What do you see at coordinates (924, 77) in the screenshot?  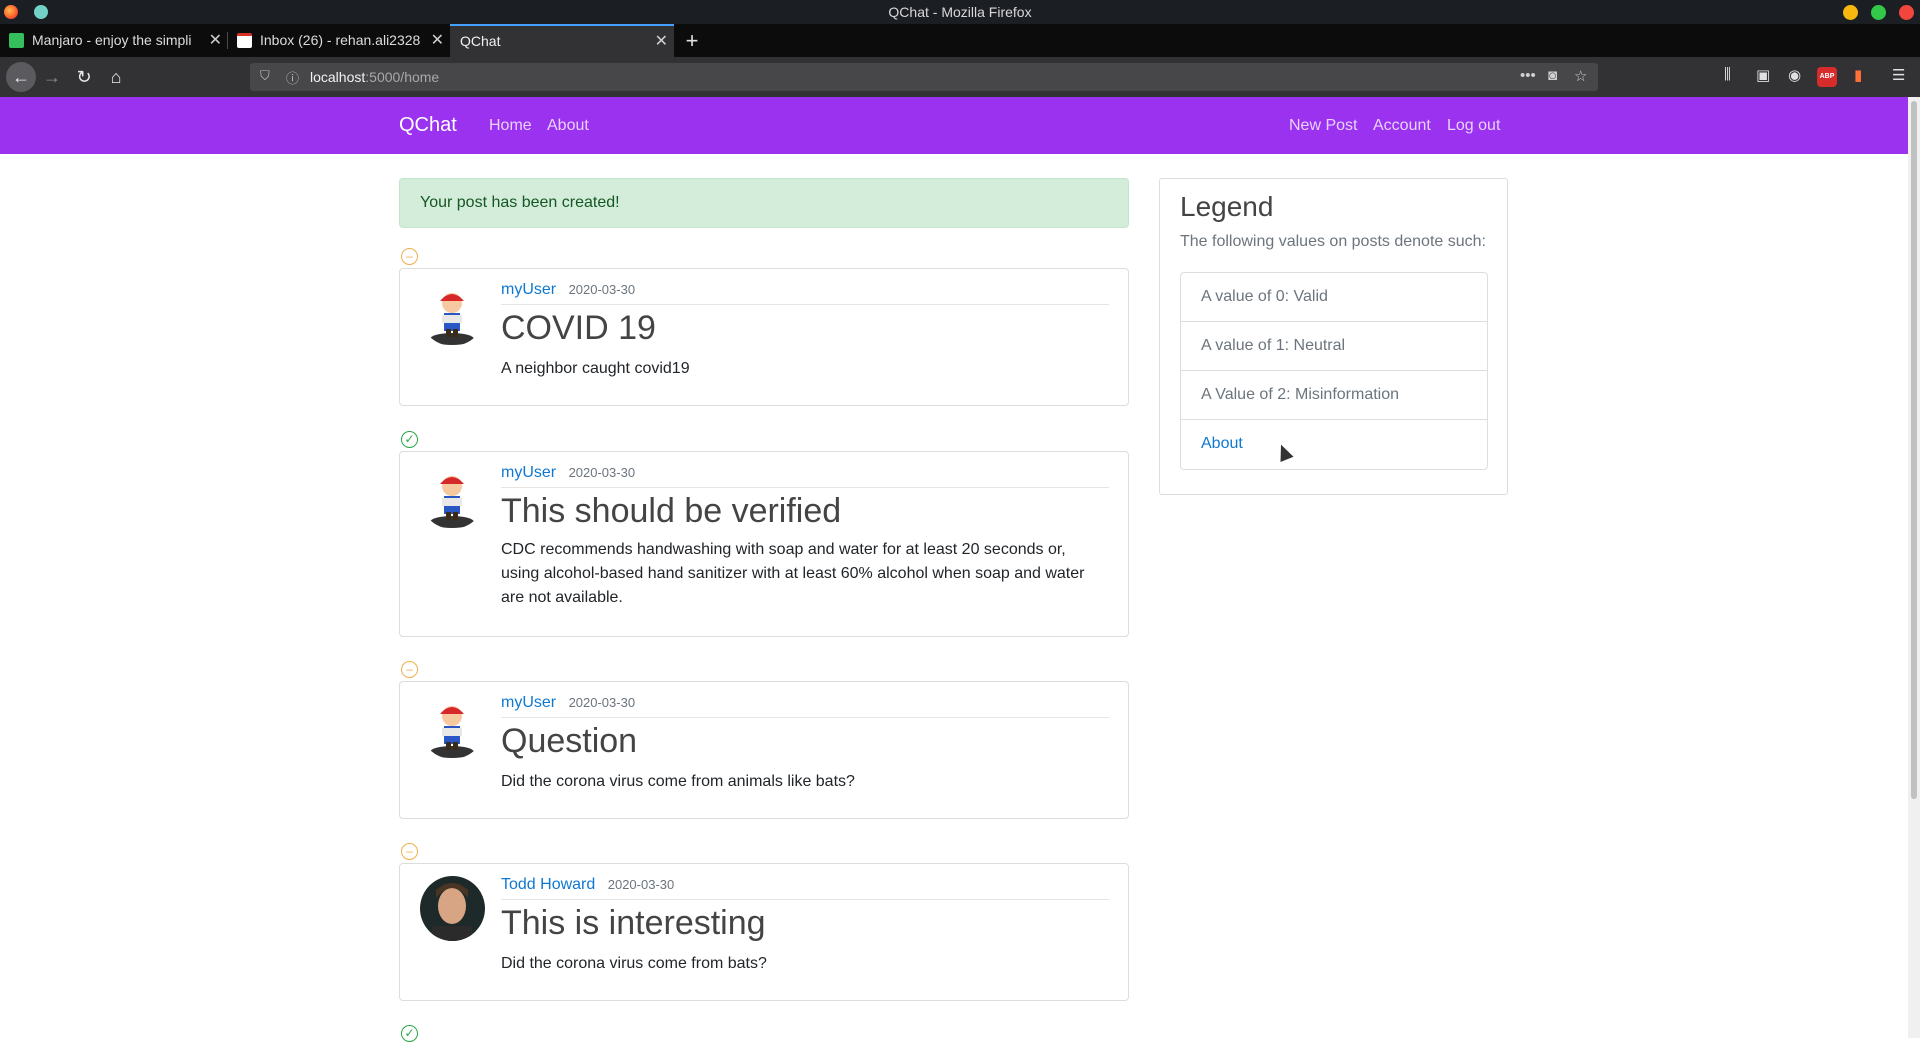 I see `url-bar: ⛉ ⓘ localhost:5000/home ••• ◙ ☆` at bounding box center [924, 77].